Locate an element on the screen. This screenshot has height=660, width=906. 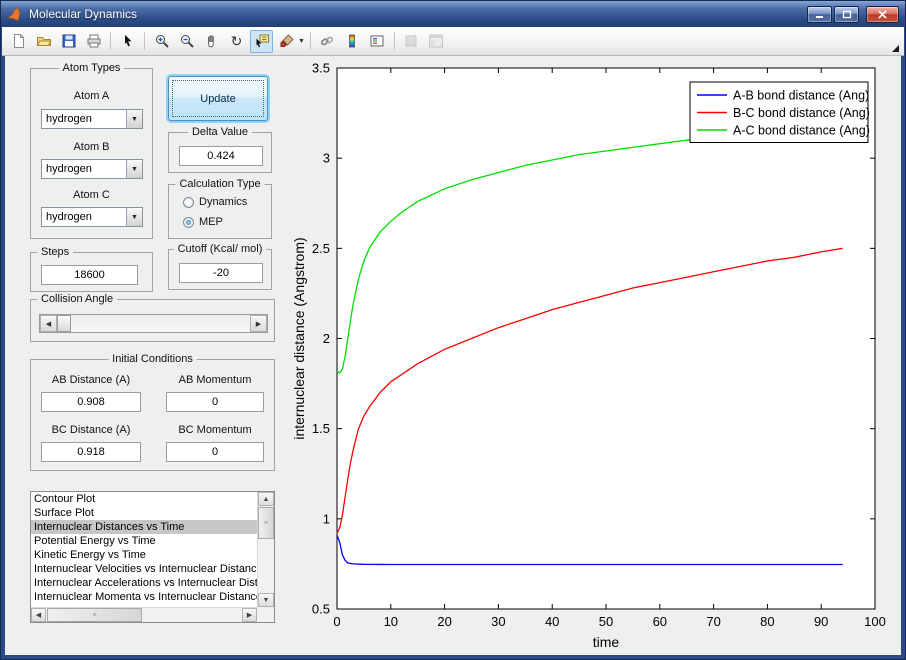
scroll-right-arrow-icon: ▶ is located at coordinates (249, 615).